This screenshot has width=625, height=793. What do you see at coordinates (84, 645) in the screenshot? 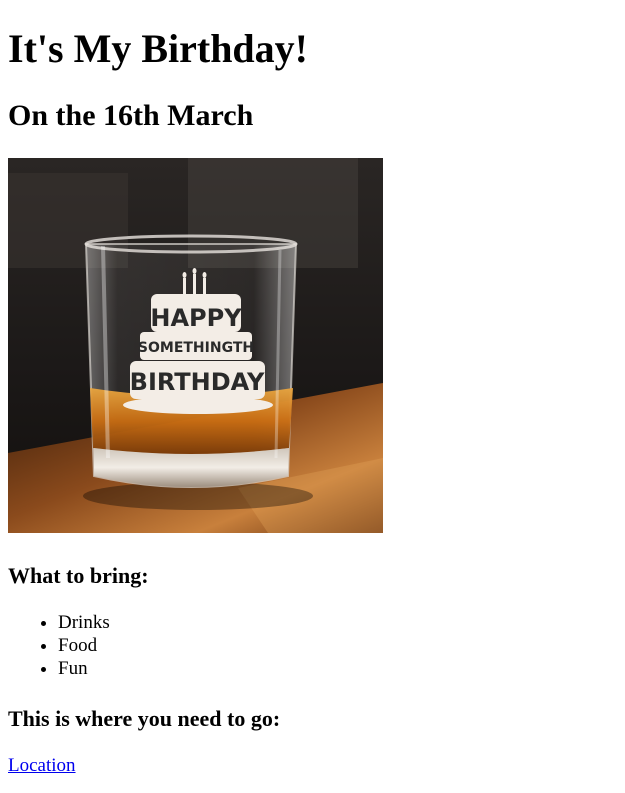
I see `list-item: Food` at bounding box center [84, 645].